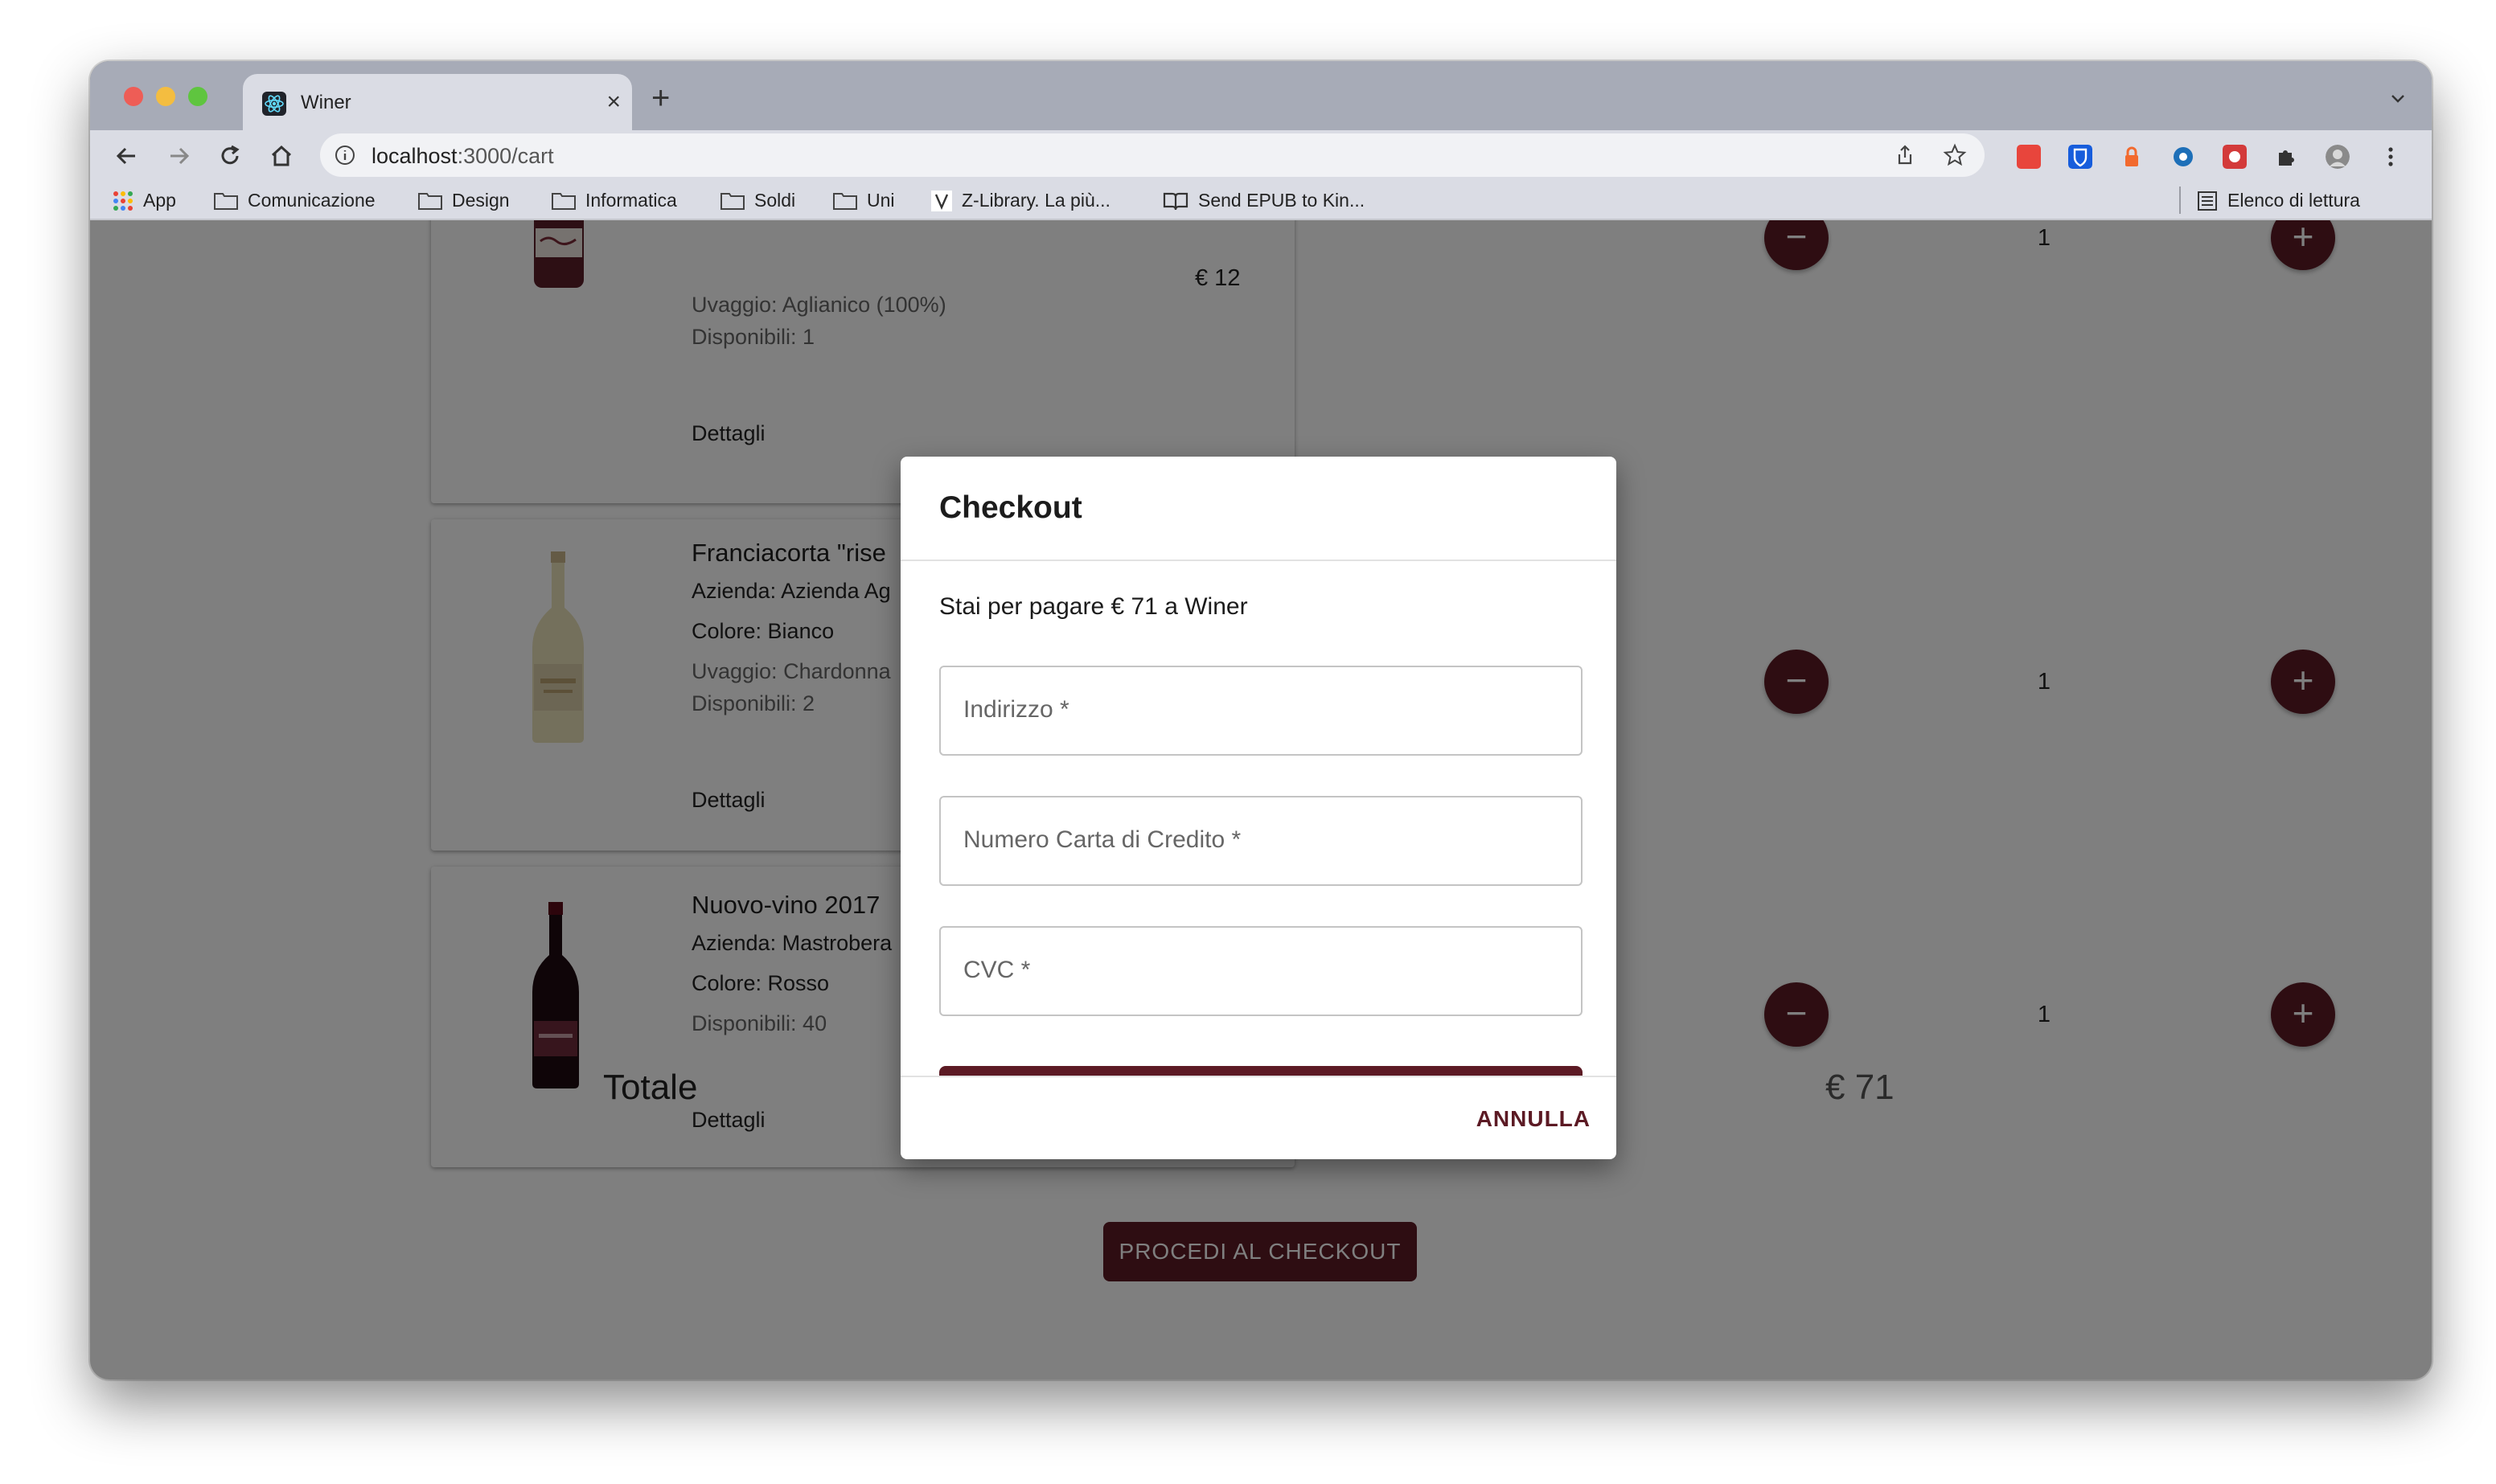 This screenshot has height=1484, width=2496. I want to click on lock-extension-icon, so click(2132, 157).